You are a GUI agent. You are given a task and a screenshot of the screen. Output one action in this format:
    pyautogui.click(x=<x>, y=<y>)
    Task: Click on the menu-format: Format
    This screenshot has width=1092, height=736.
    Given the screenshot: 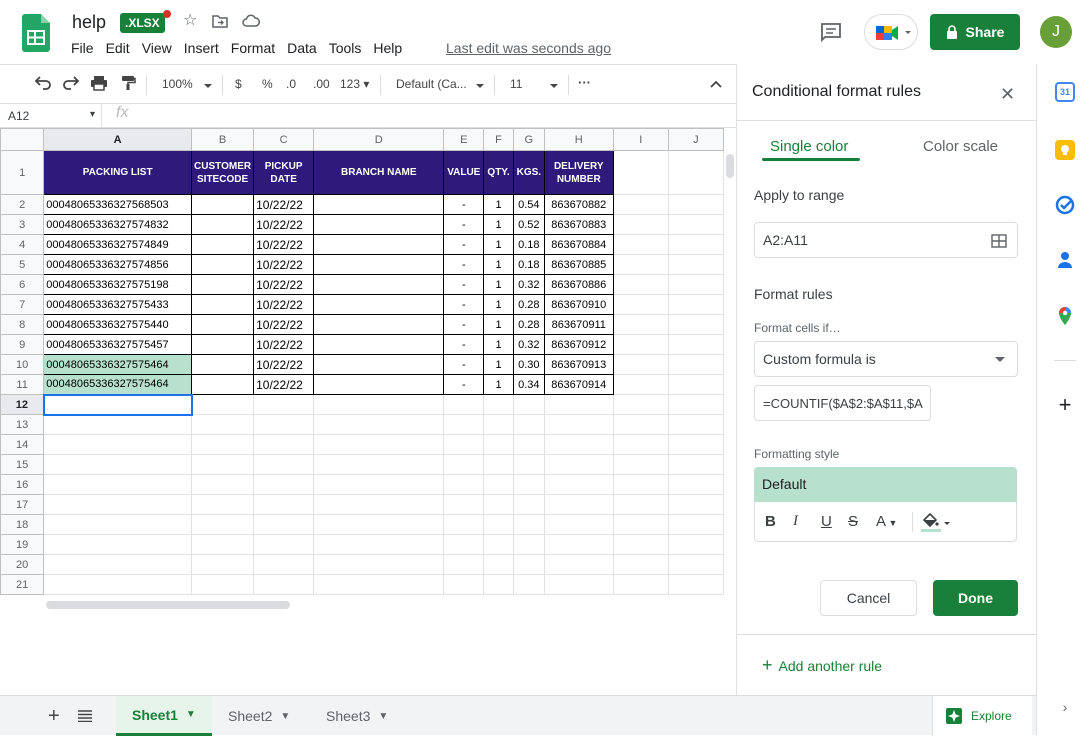 What is the action you would take?
    pyautogui.click(x=256, y=48)
    